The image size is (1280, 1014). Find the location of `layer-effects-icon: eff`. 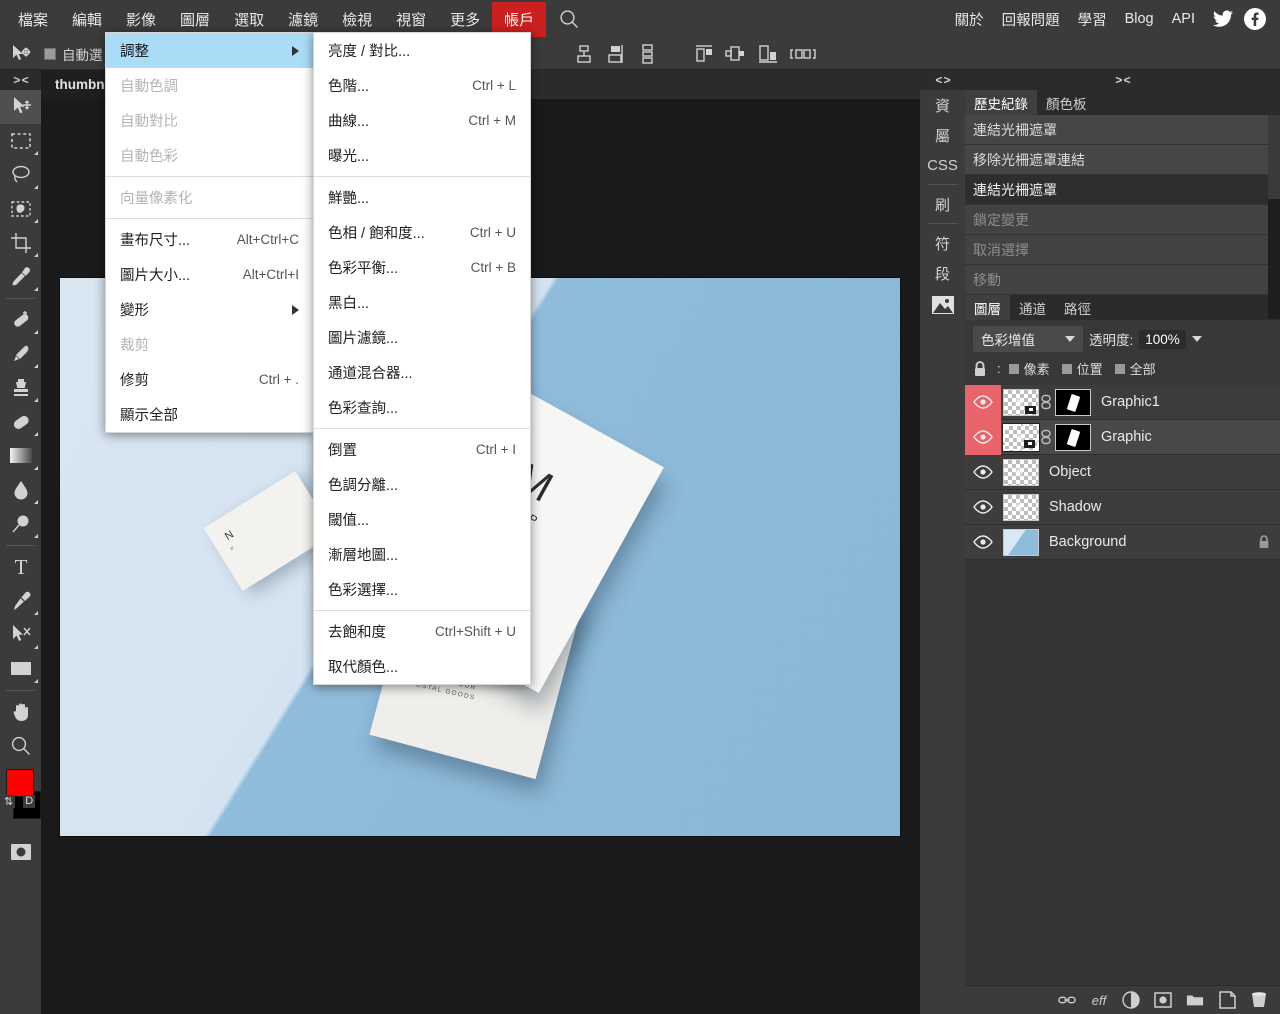

layer-effects-icon: eff is located at coordinates (1099, 1000).